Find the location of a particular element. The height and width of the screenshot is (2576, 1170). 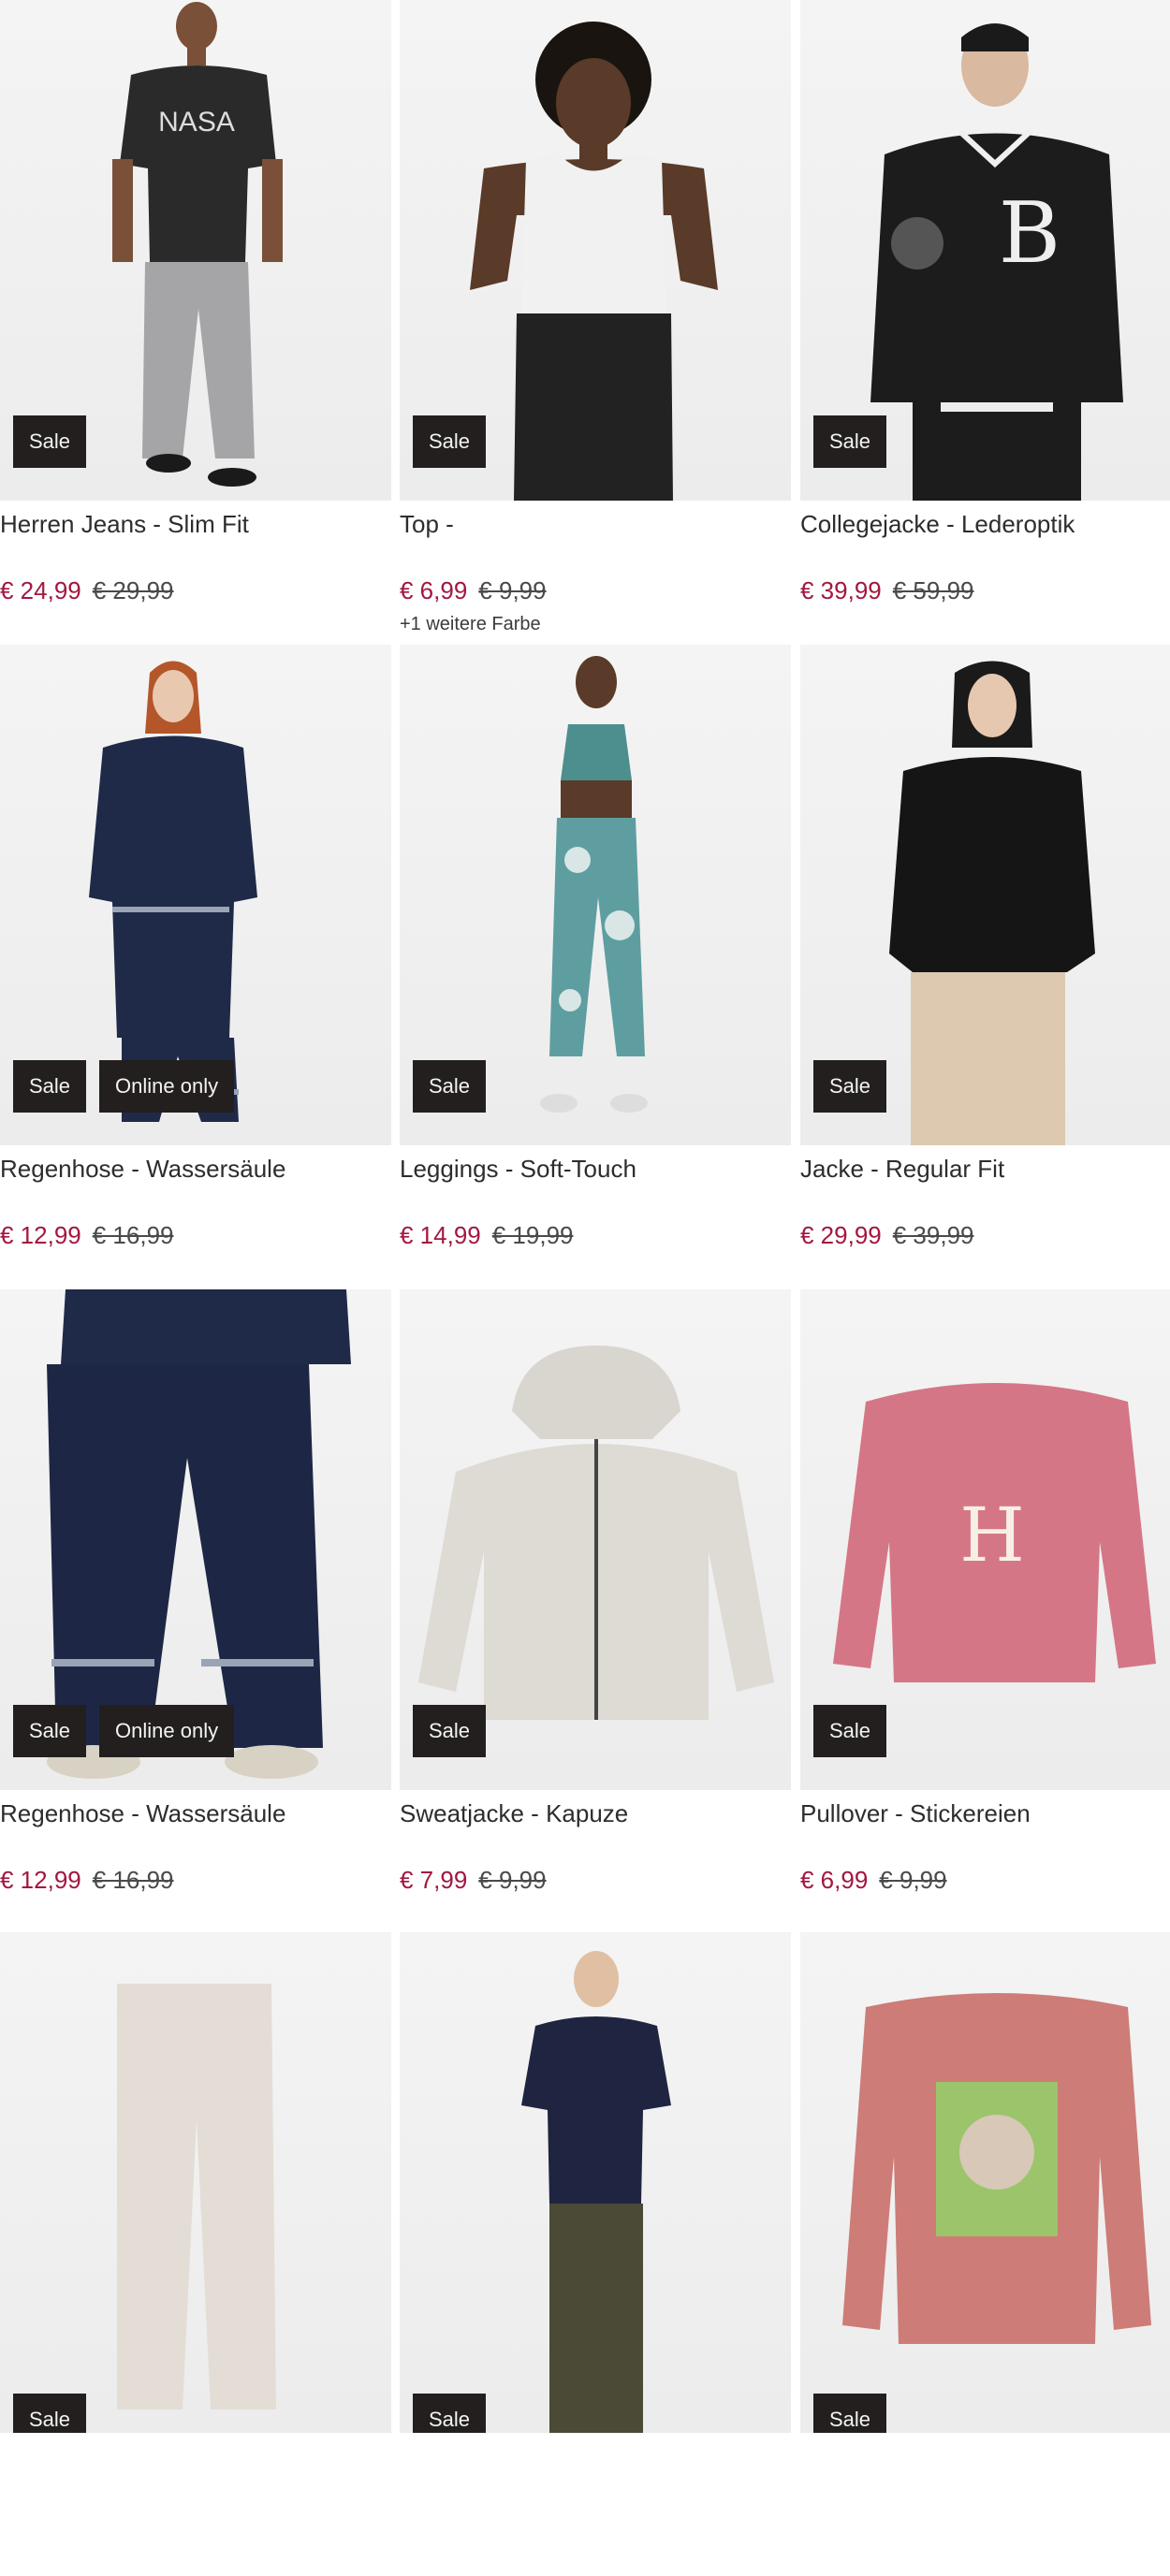

product-image: H Sale is located at coordinates (985, 1539).